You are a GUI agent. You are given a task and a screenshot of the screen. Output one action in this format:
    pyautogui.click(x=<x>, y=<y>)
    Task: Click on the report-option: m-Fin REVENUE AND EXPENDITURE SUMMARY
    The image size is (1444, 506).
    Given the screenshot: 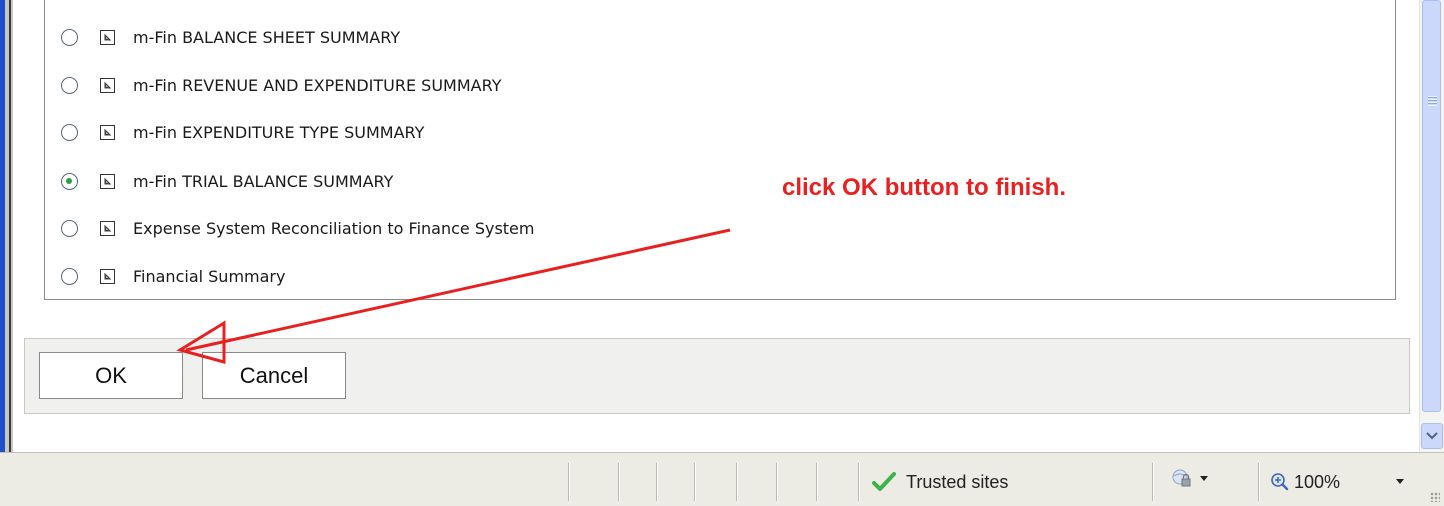 What is the action you would take?
    pyautogui.click(x=281, y=85)
    